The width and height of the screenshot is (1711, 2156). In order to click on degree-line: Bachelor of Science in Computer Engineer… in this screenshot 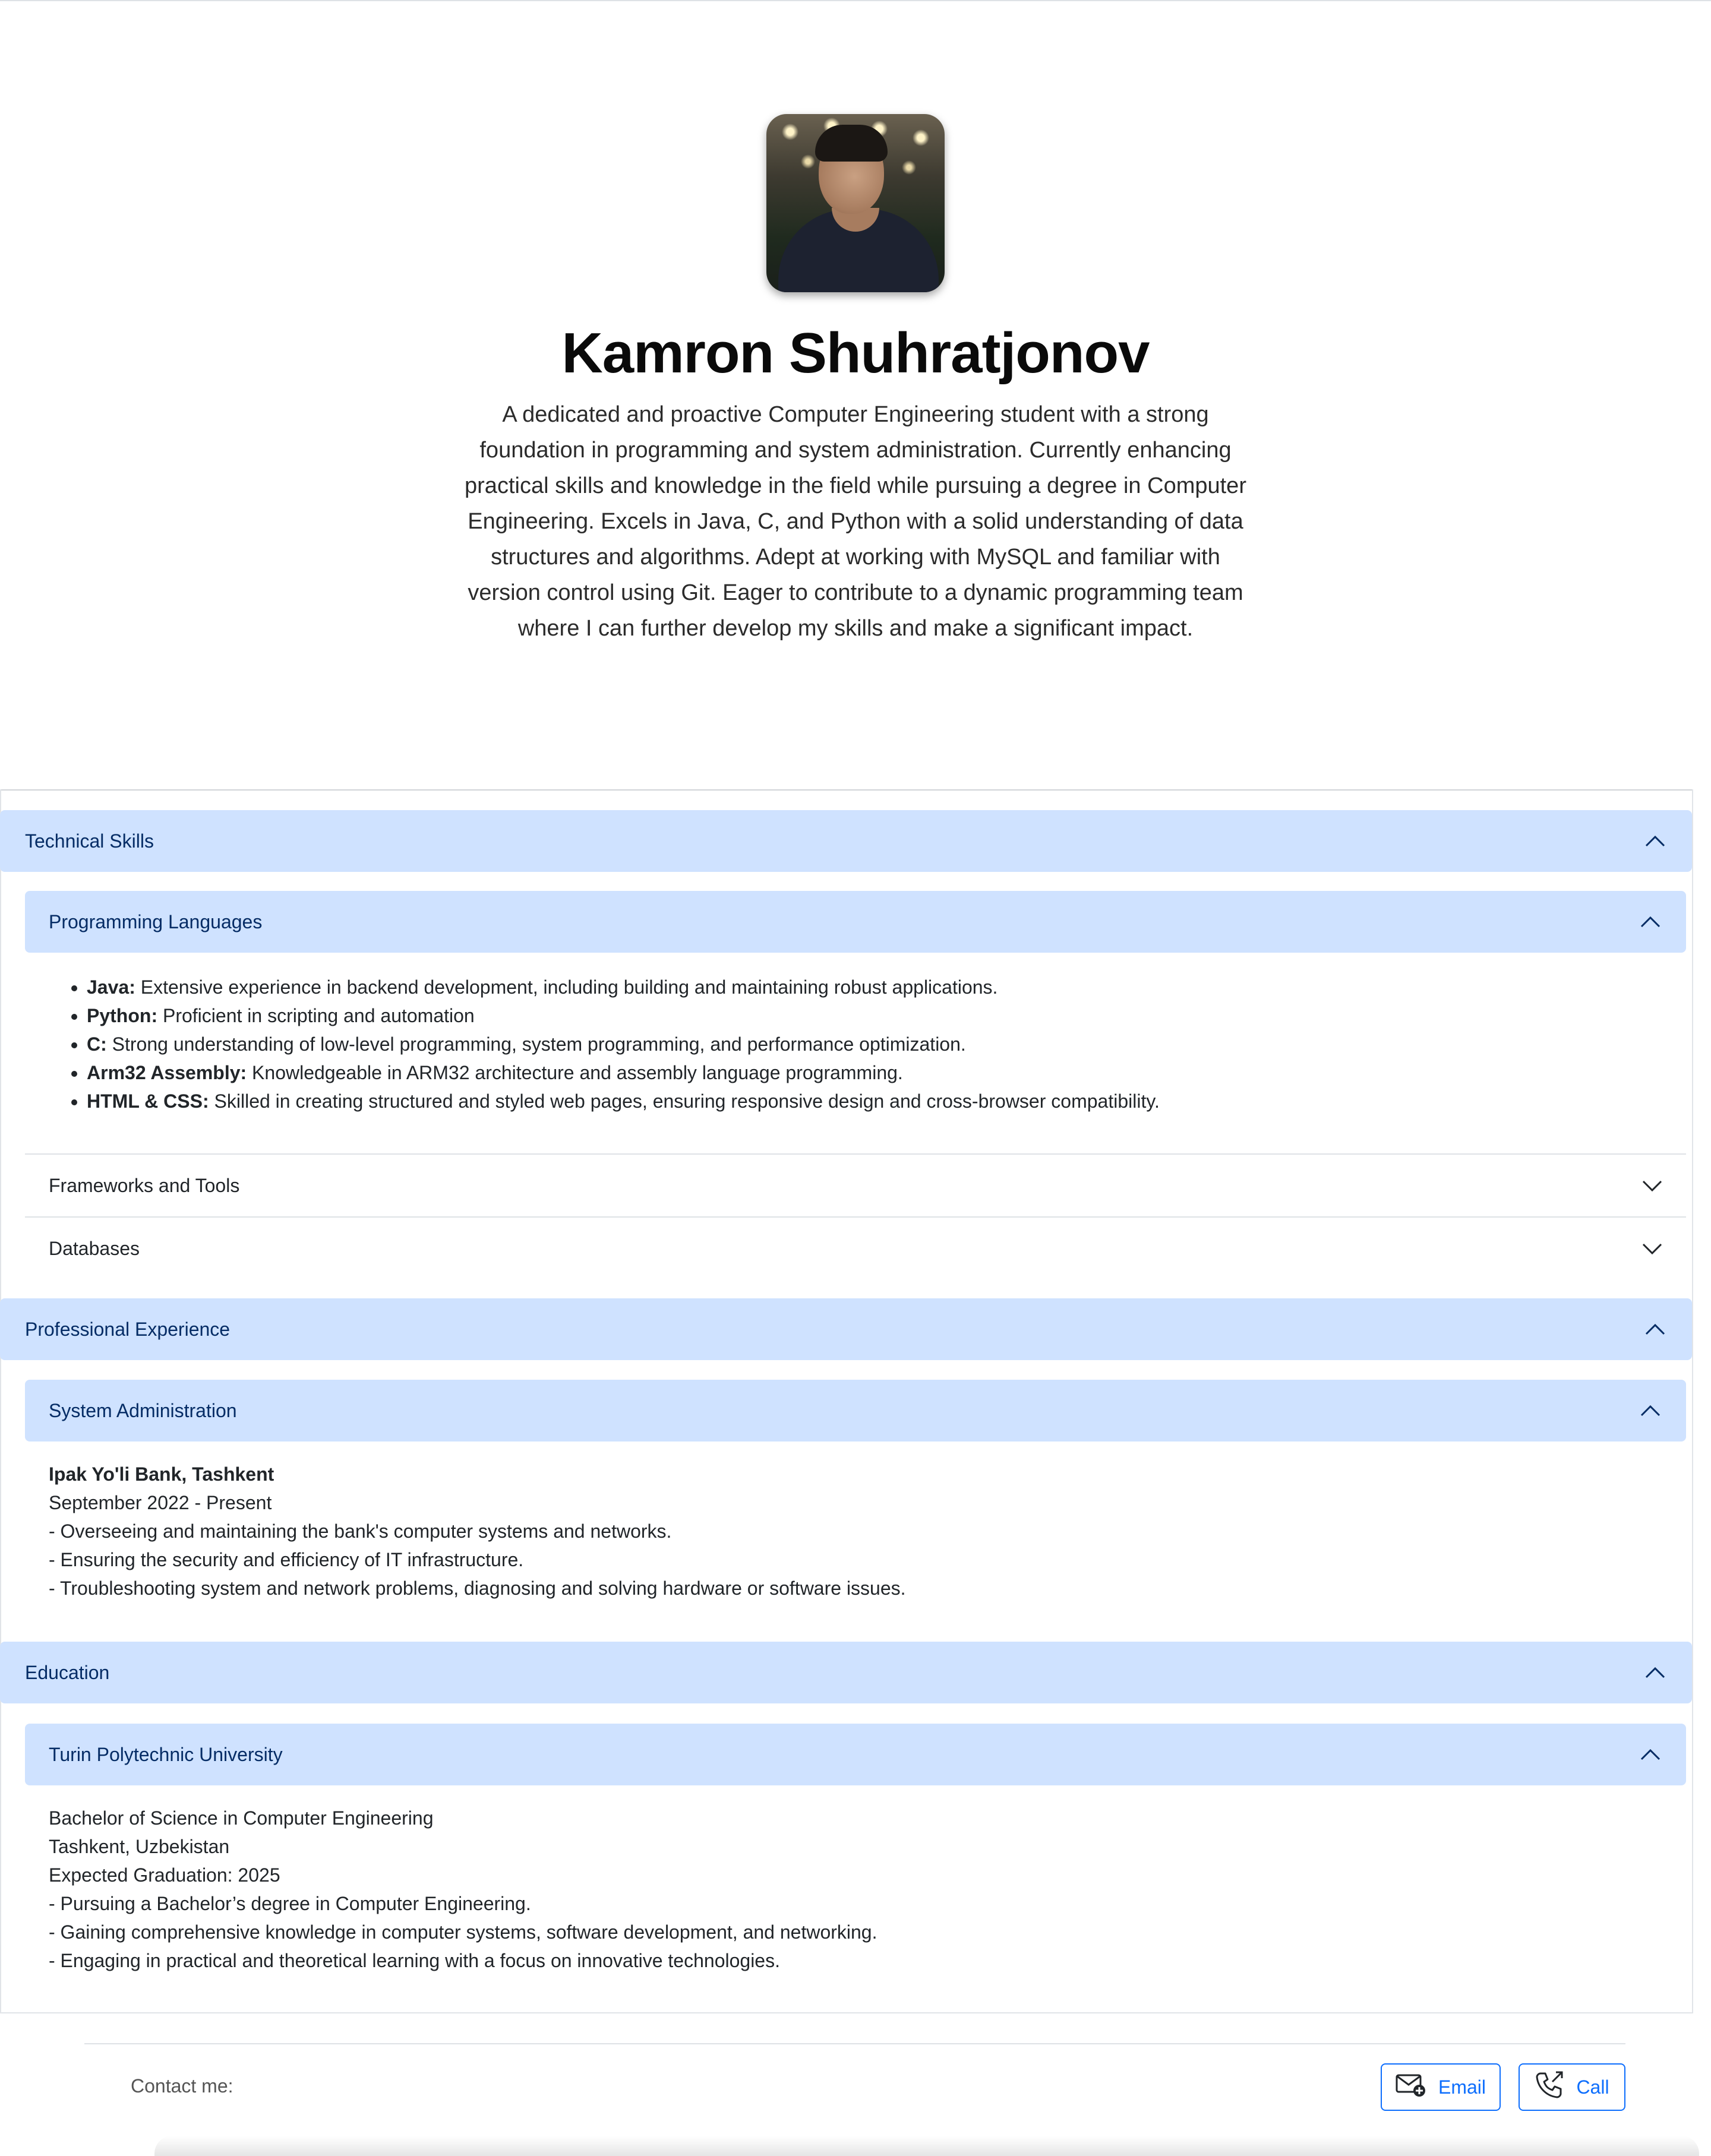, I will do `click(242, 1818)`.